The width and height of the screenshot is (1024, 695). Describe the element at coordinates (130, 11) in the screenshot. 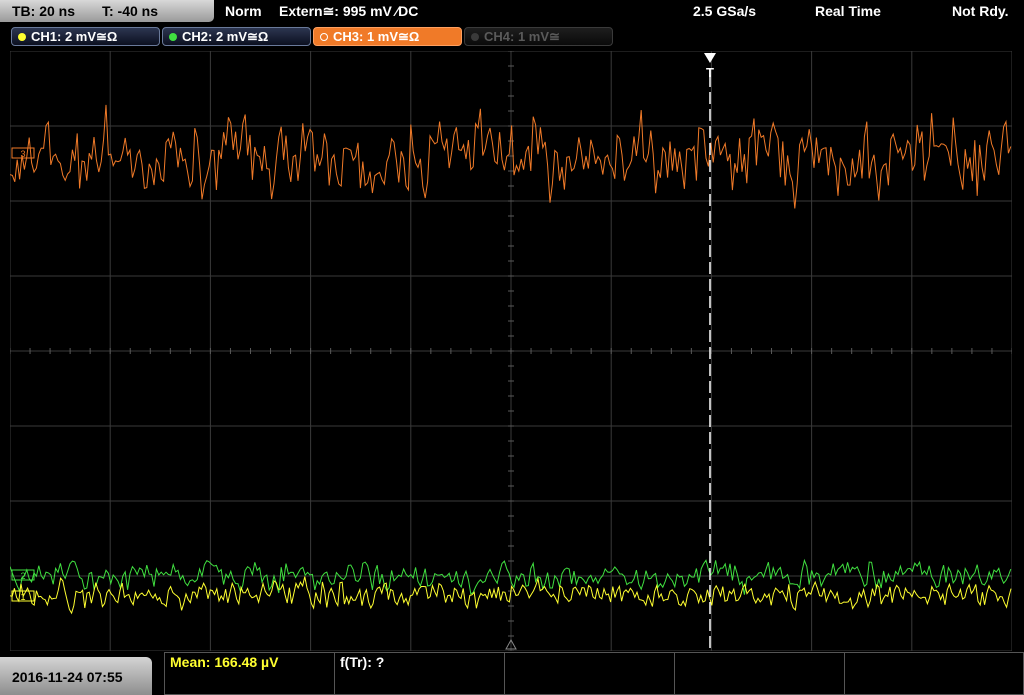

I see `trigger-time-label: T: -40 ns` at that location.